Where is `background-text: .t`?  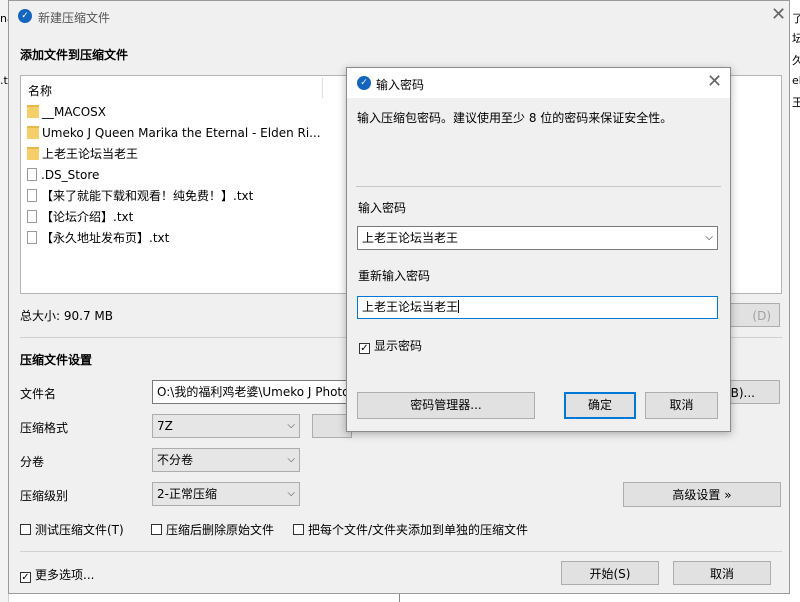 background-text: .t is located at coordinates (4, 80).